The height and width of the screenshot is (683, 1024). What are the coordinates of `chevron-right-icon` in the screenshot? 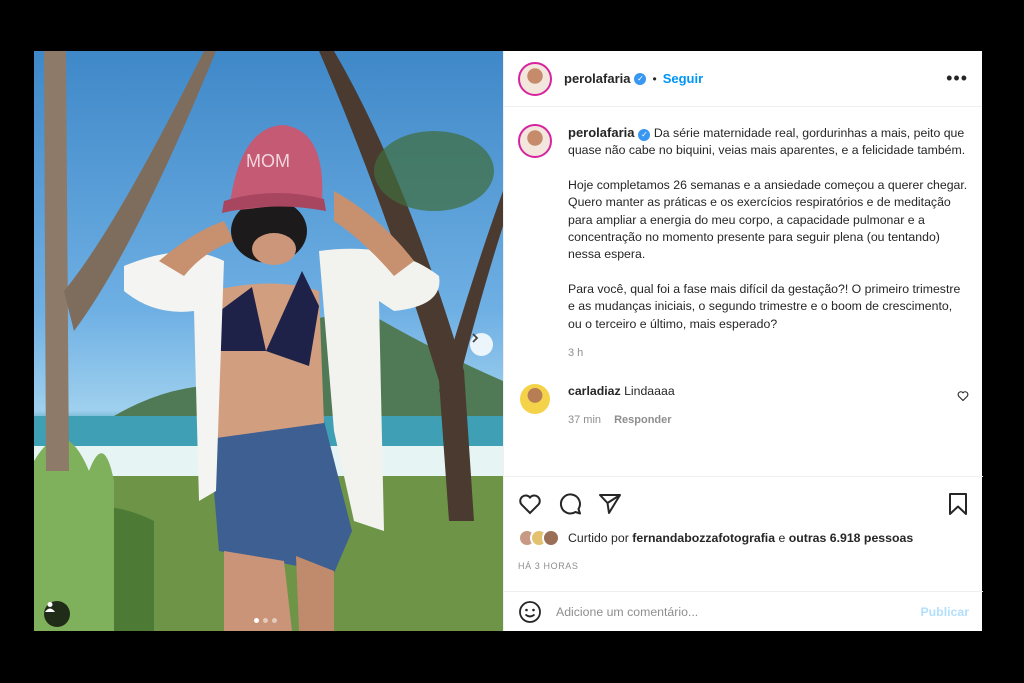 It's located at (475, 338).